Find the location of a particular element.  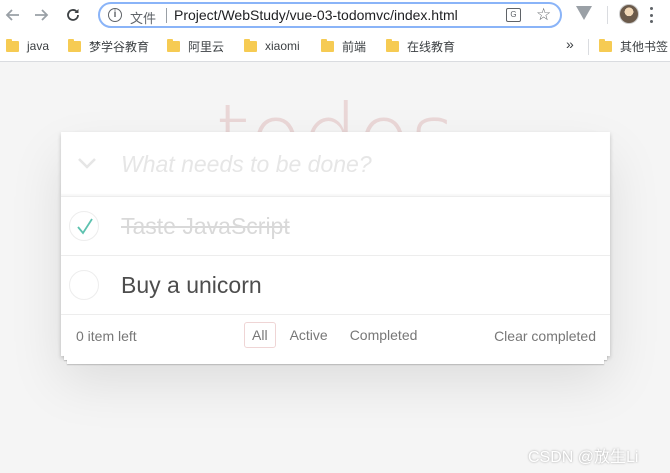

bookmark-xiaomi: xiaomi is located at coordinates (272, 46).